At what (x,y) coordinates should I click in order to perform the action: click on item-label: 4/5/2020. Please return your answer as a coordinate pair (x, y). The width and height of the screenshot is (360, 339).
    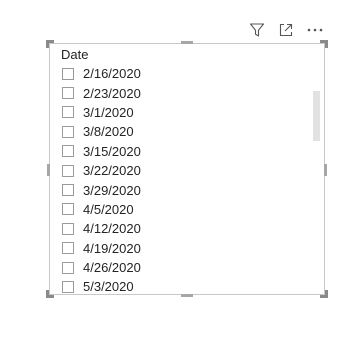
    Looking at the image, I should click on (108, 209).